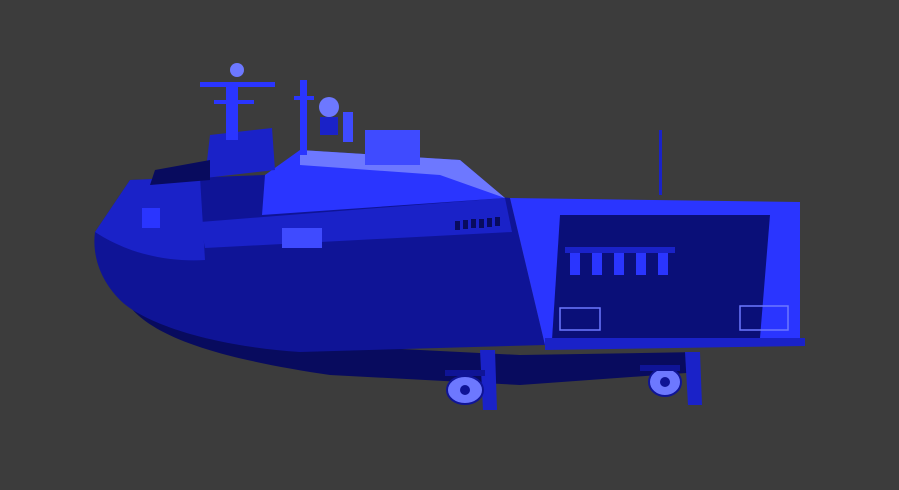  I want to click on stern-antenna, so click(660, 162).